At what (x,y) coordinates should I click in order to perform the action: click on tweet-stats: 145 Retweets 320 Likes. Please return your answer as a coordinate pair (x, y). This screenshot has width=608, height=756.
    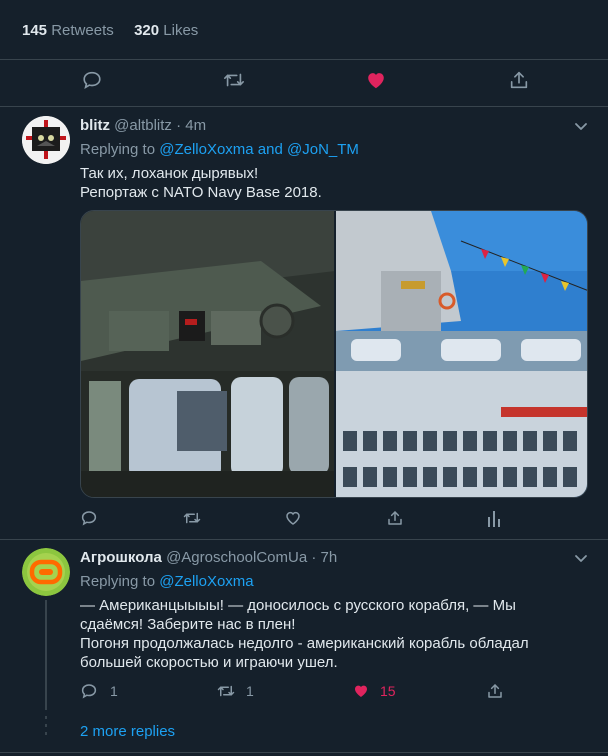
    Looking at the image, I should click on (110, 30).